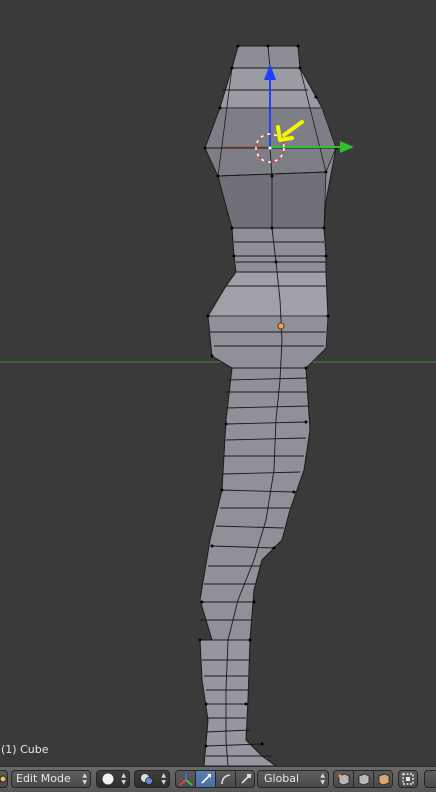 The height and width of the screenshot is (792, 436). I want to click on rotate-icon, so click(225, 779).